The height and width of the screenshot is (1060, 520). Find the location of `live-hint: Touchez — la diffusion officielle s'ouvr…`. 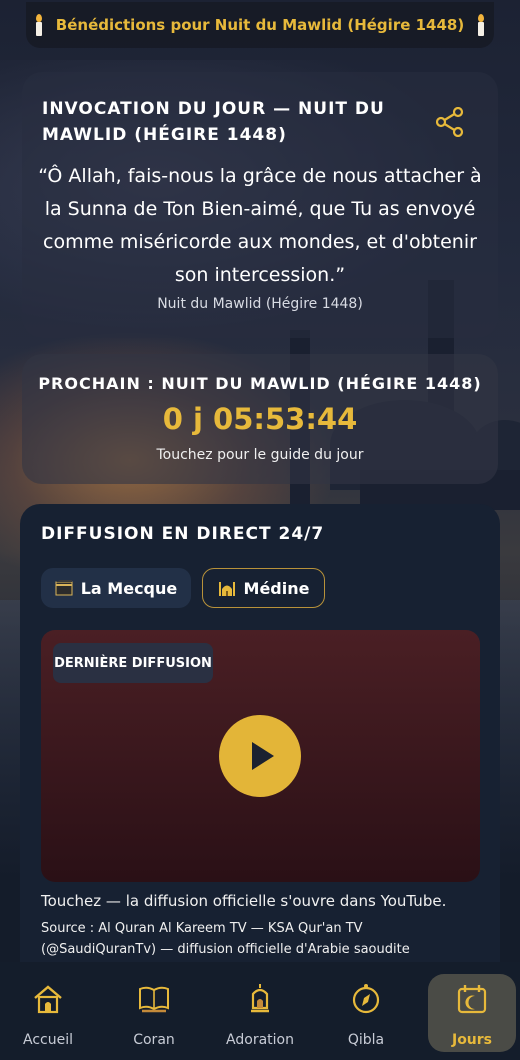

live-hint: Touchez — la diffusion officielle s'ouvr… is located at coordinates (244, 901).